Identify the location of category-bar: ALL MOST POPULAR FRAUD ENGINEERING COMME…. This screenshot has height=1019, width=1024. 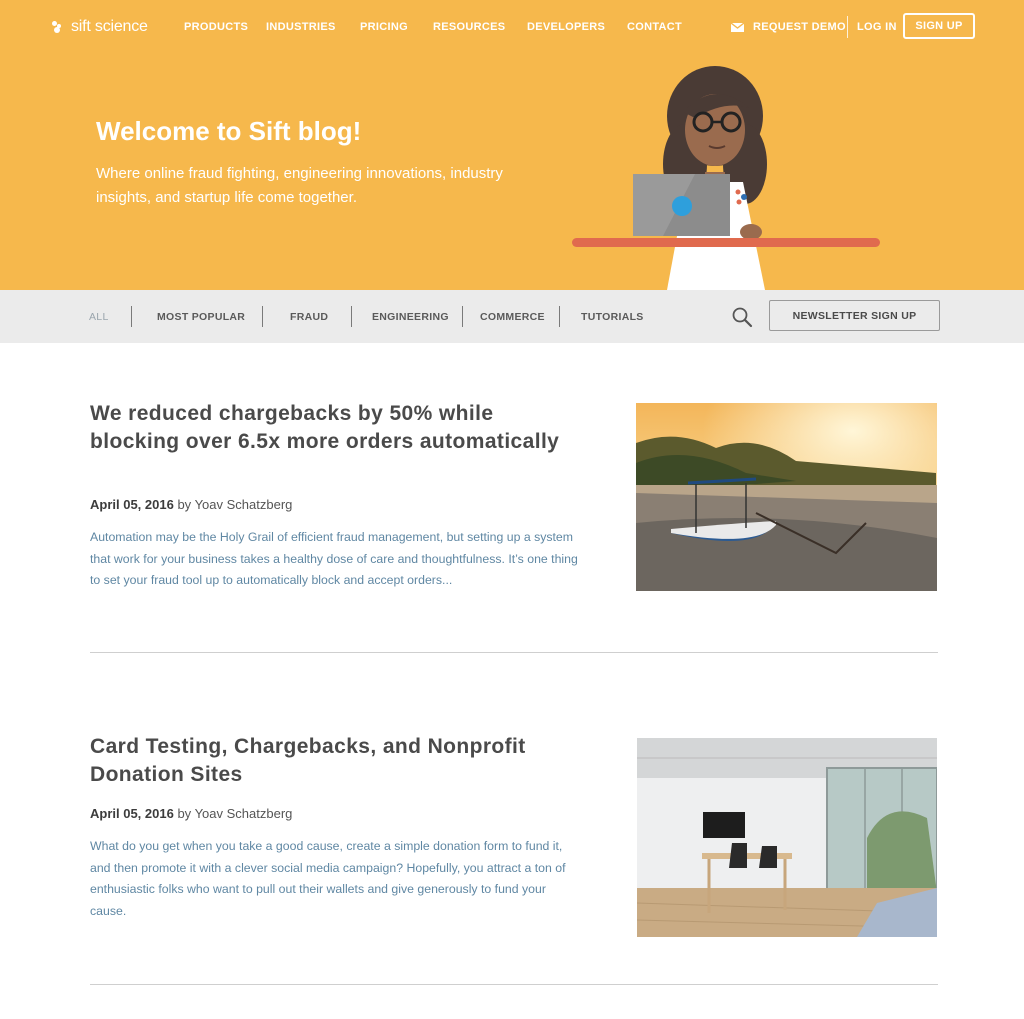
(512, 316).